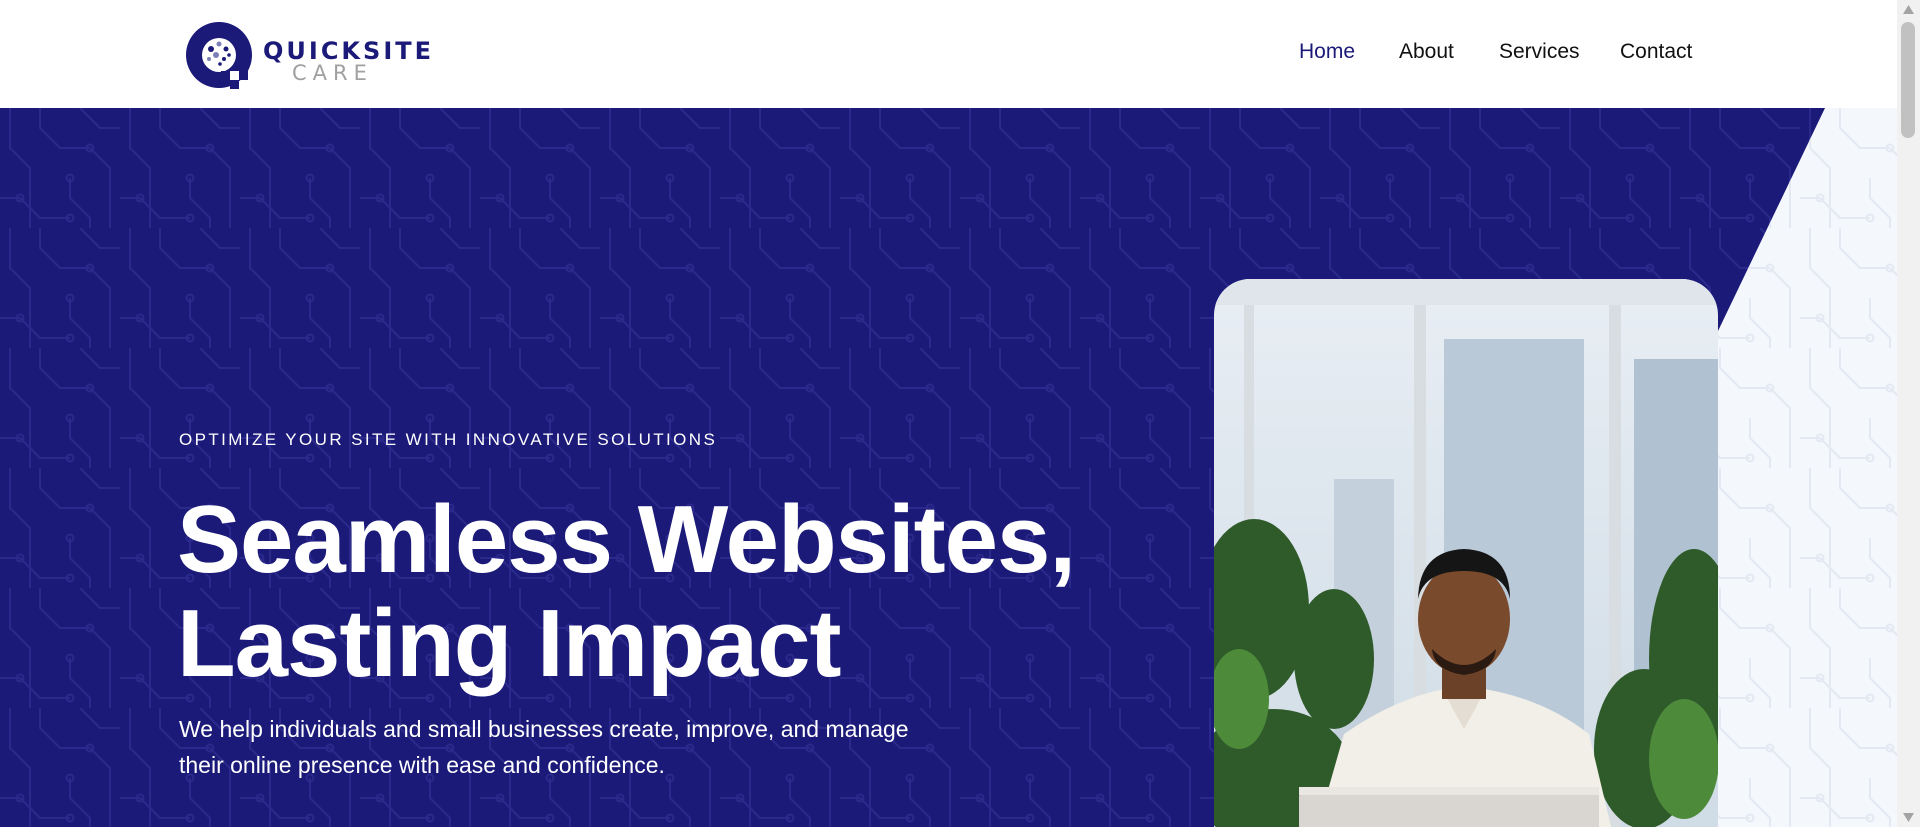 The image size is (1920, 832). Describe the element at coordinates (332, 73) in the screenshot. I see `logo-wordmark-secondary: CARE` at that location.